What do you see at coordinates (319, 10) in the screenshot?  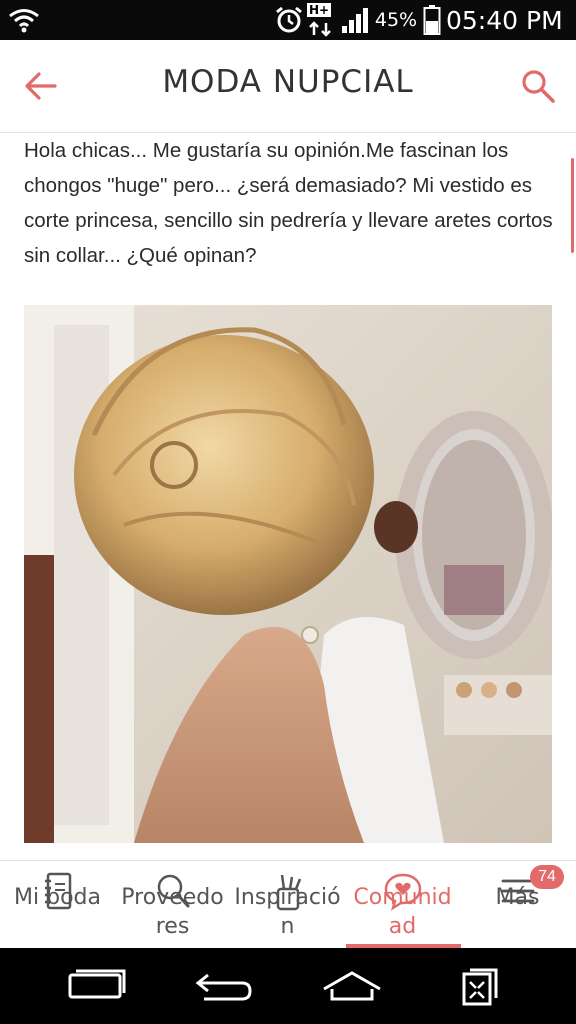 I see `network-type-label: H+` at bounding box center [319, 10].